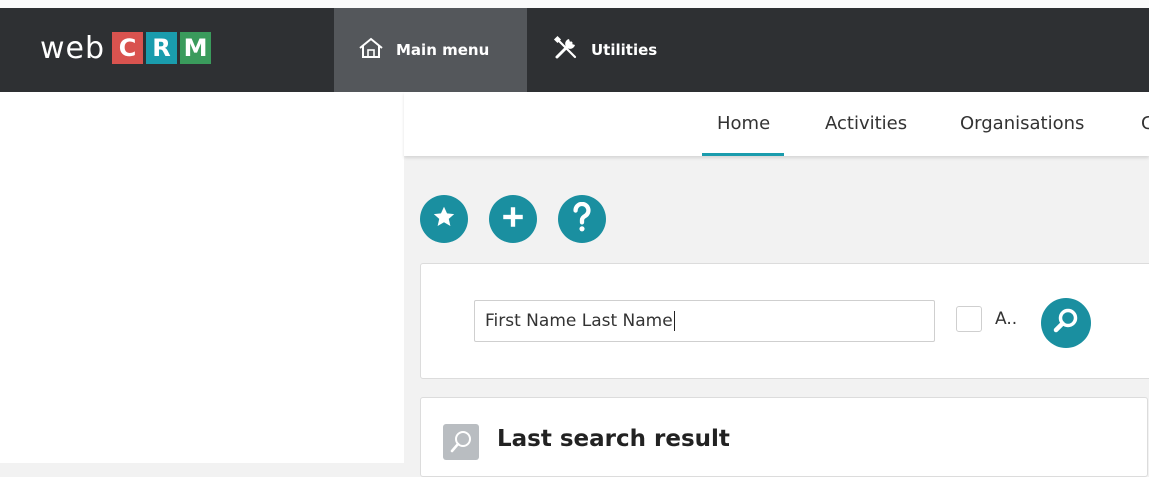 This screenshot has width=1149, height=477. What do you see at coordinates (969, 319) in the screenshot?
I see `search-option-checkbox` at bounding box center [969, 319].